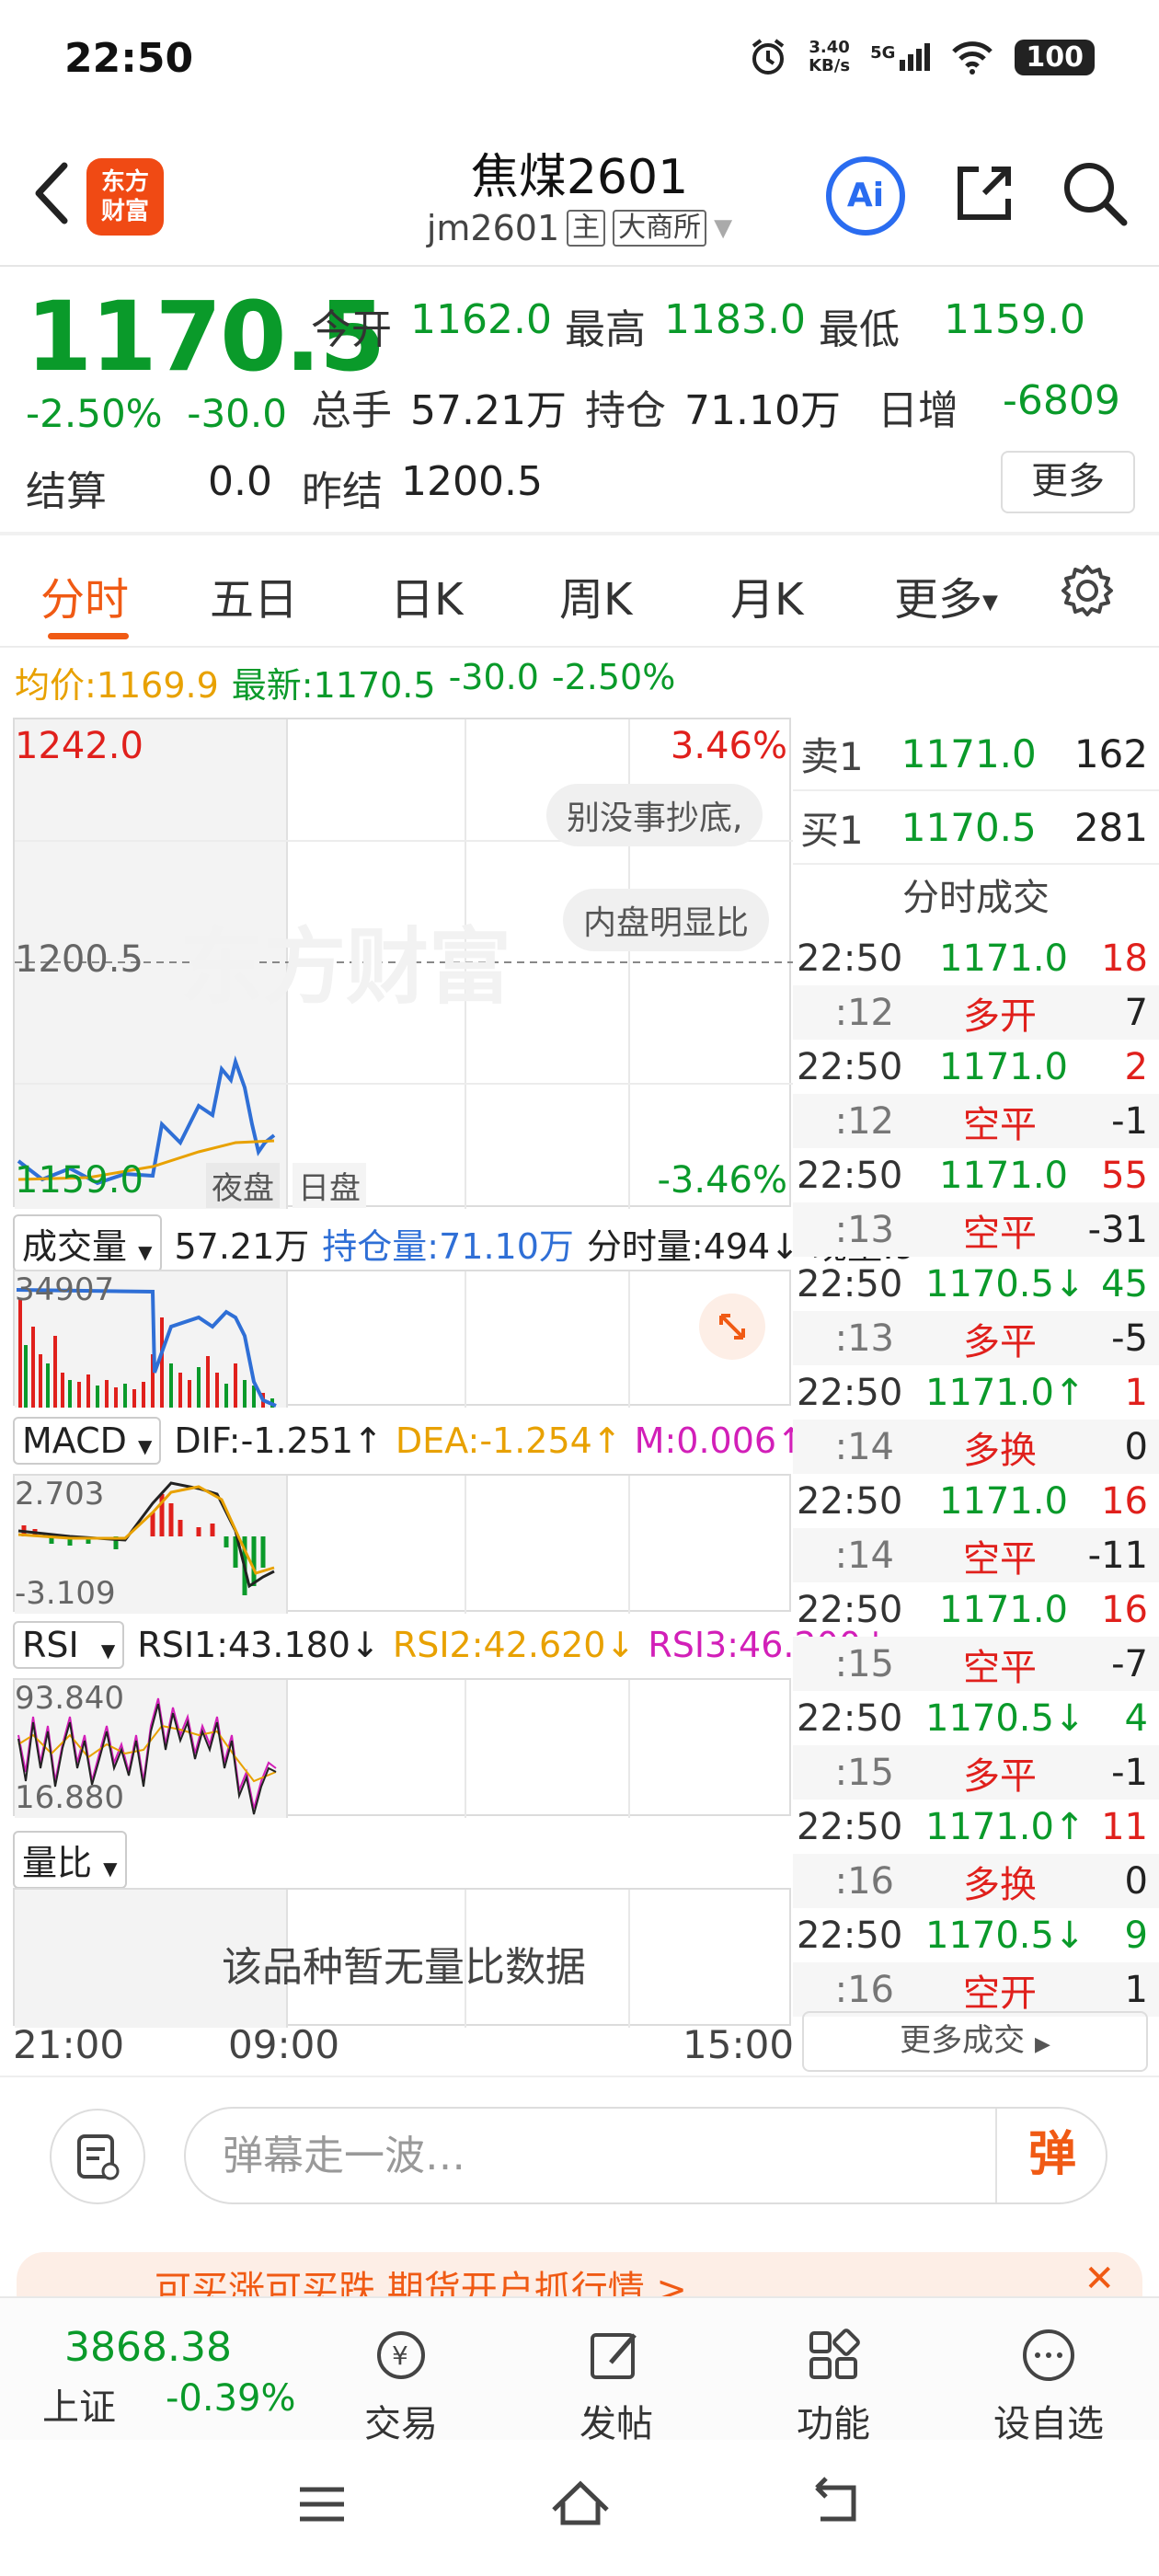 The height and width of the screenshot is (2576, 1159). I want to click on home-icon, so click(580, 2502).